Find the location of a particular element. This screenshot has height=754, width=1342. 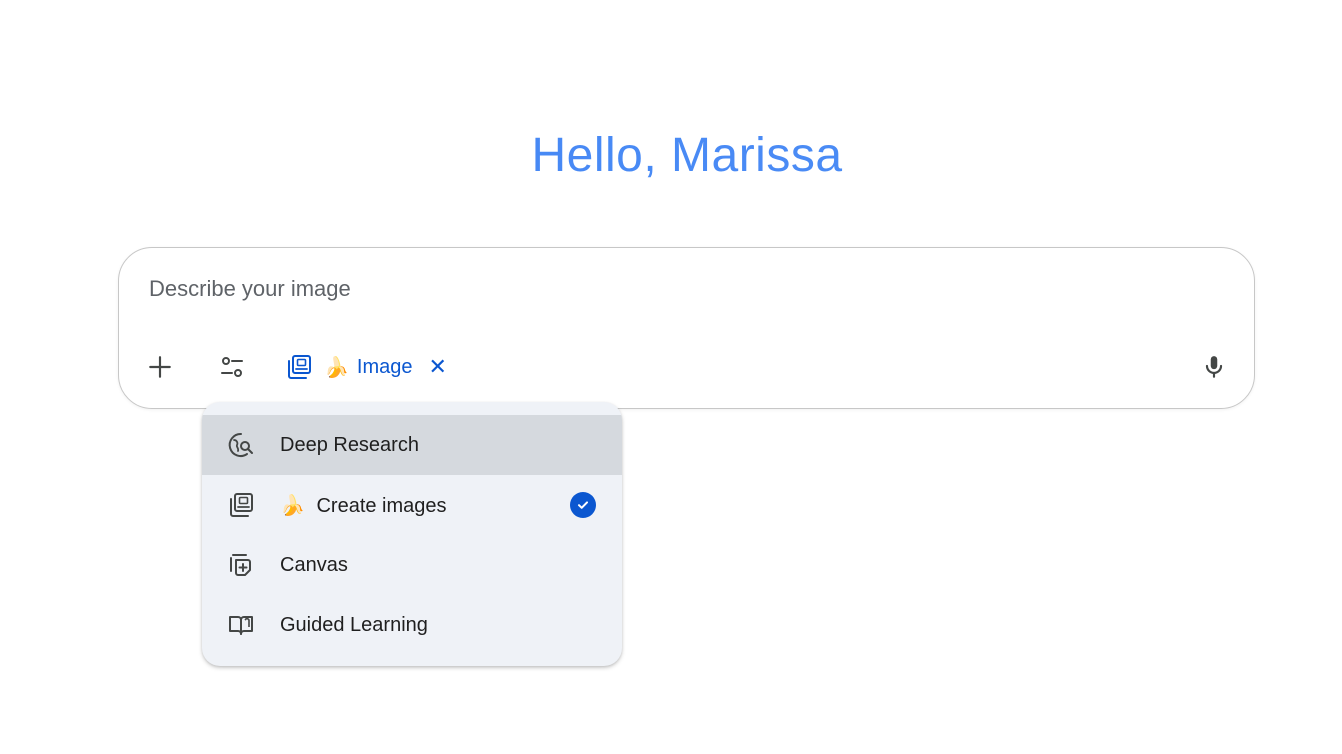

menu-item-text: 🍌 Create images is located at coordinates (363, 505).